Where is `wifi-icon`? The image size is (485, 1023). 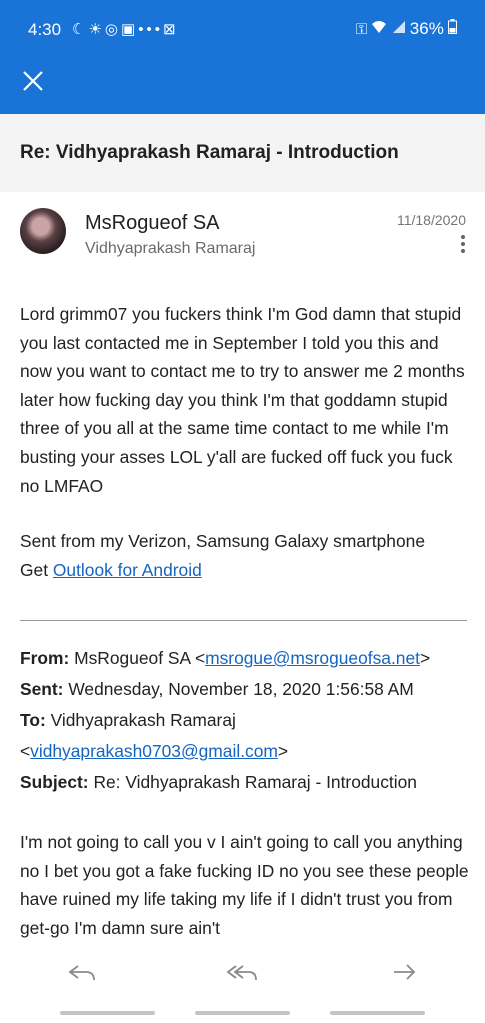 wifi-icon is located at coordinates (381, 29).